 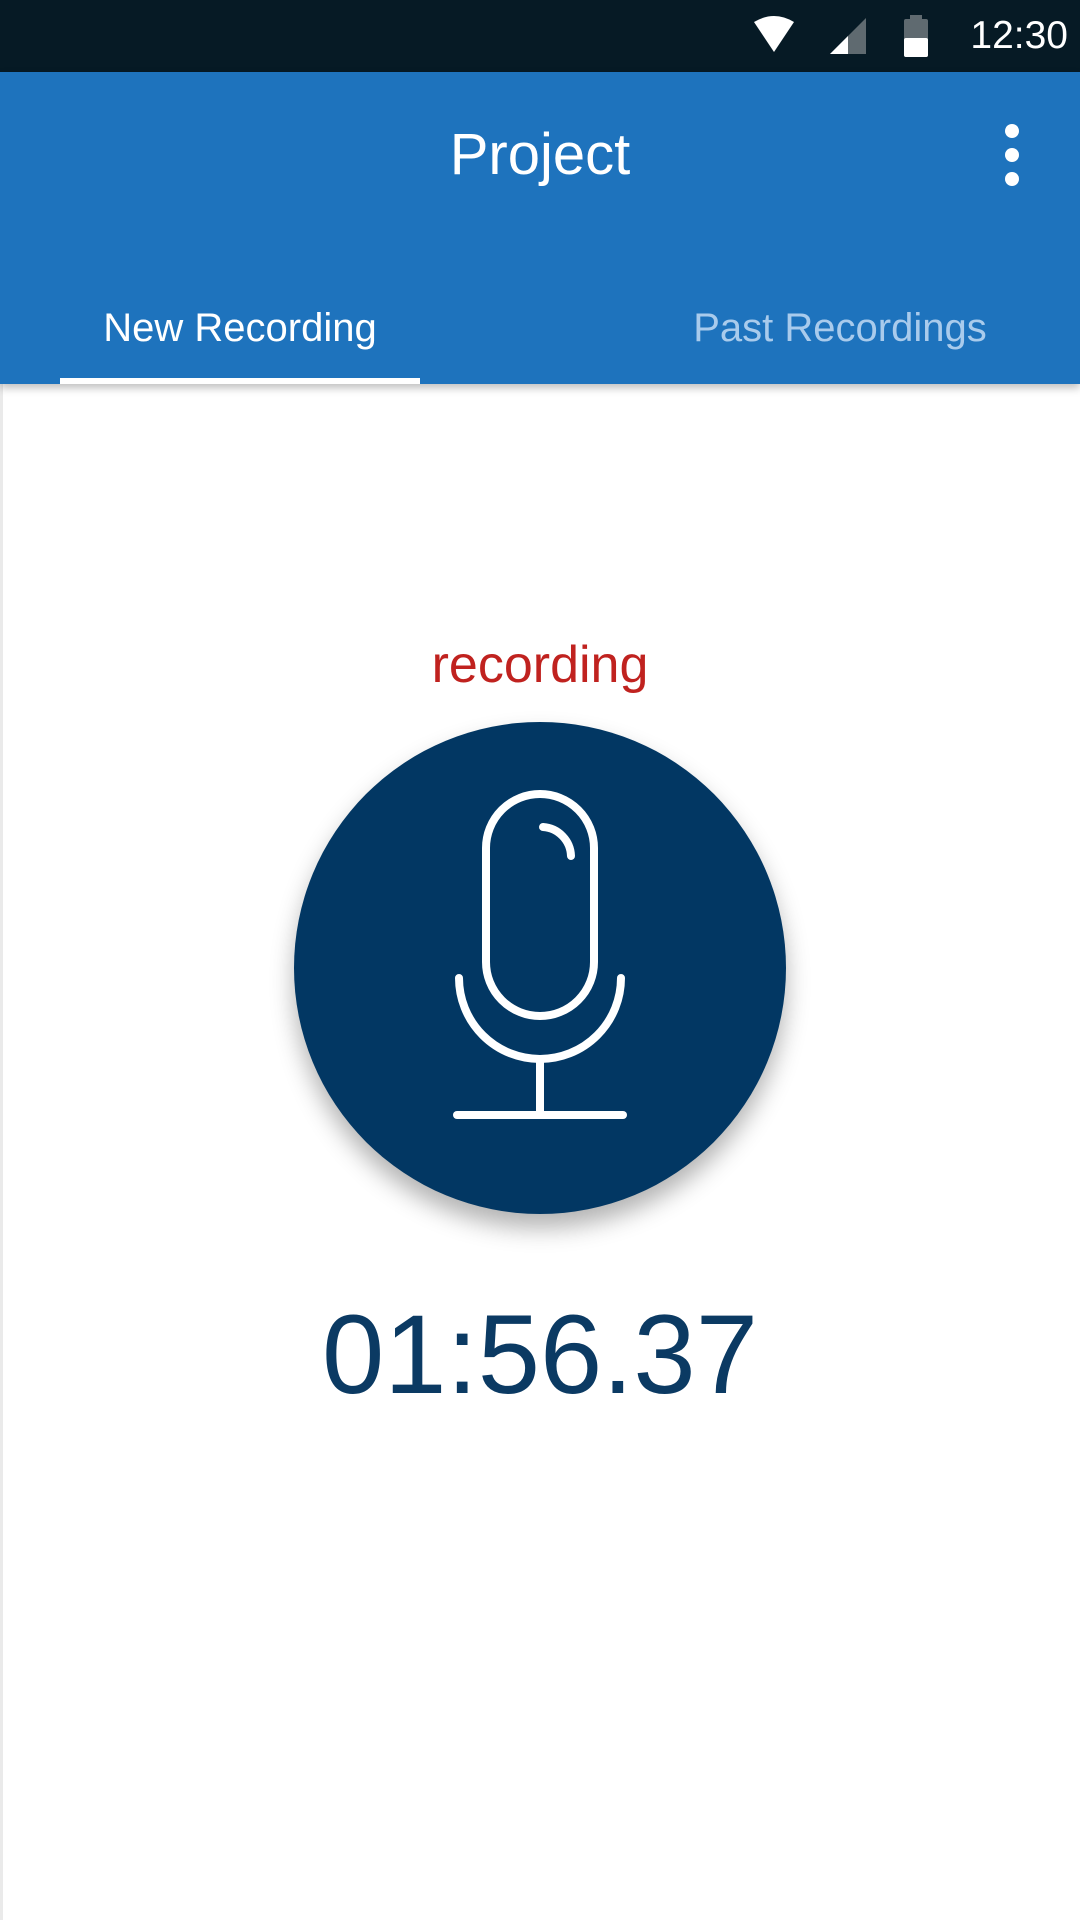 I want to click on app-title: Project, so click(x=540, y=154).